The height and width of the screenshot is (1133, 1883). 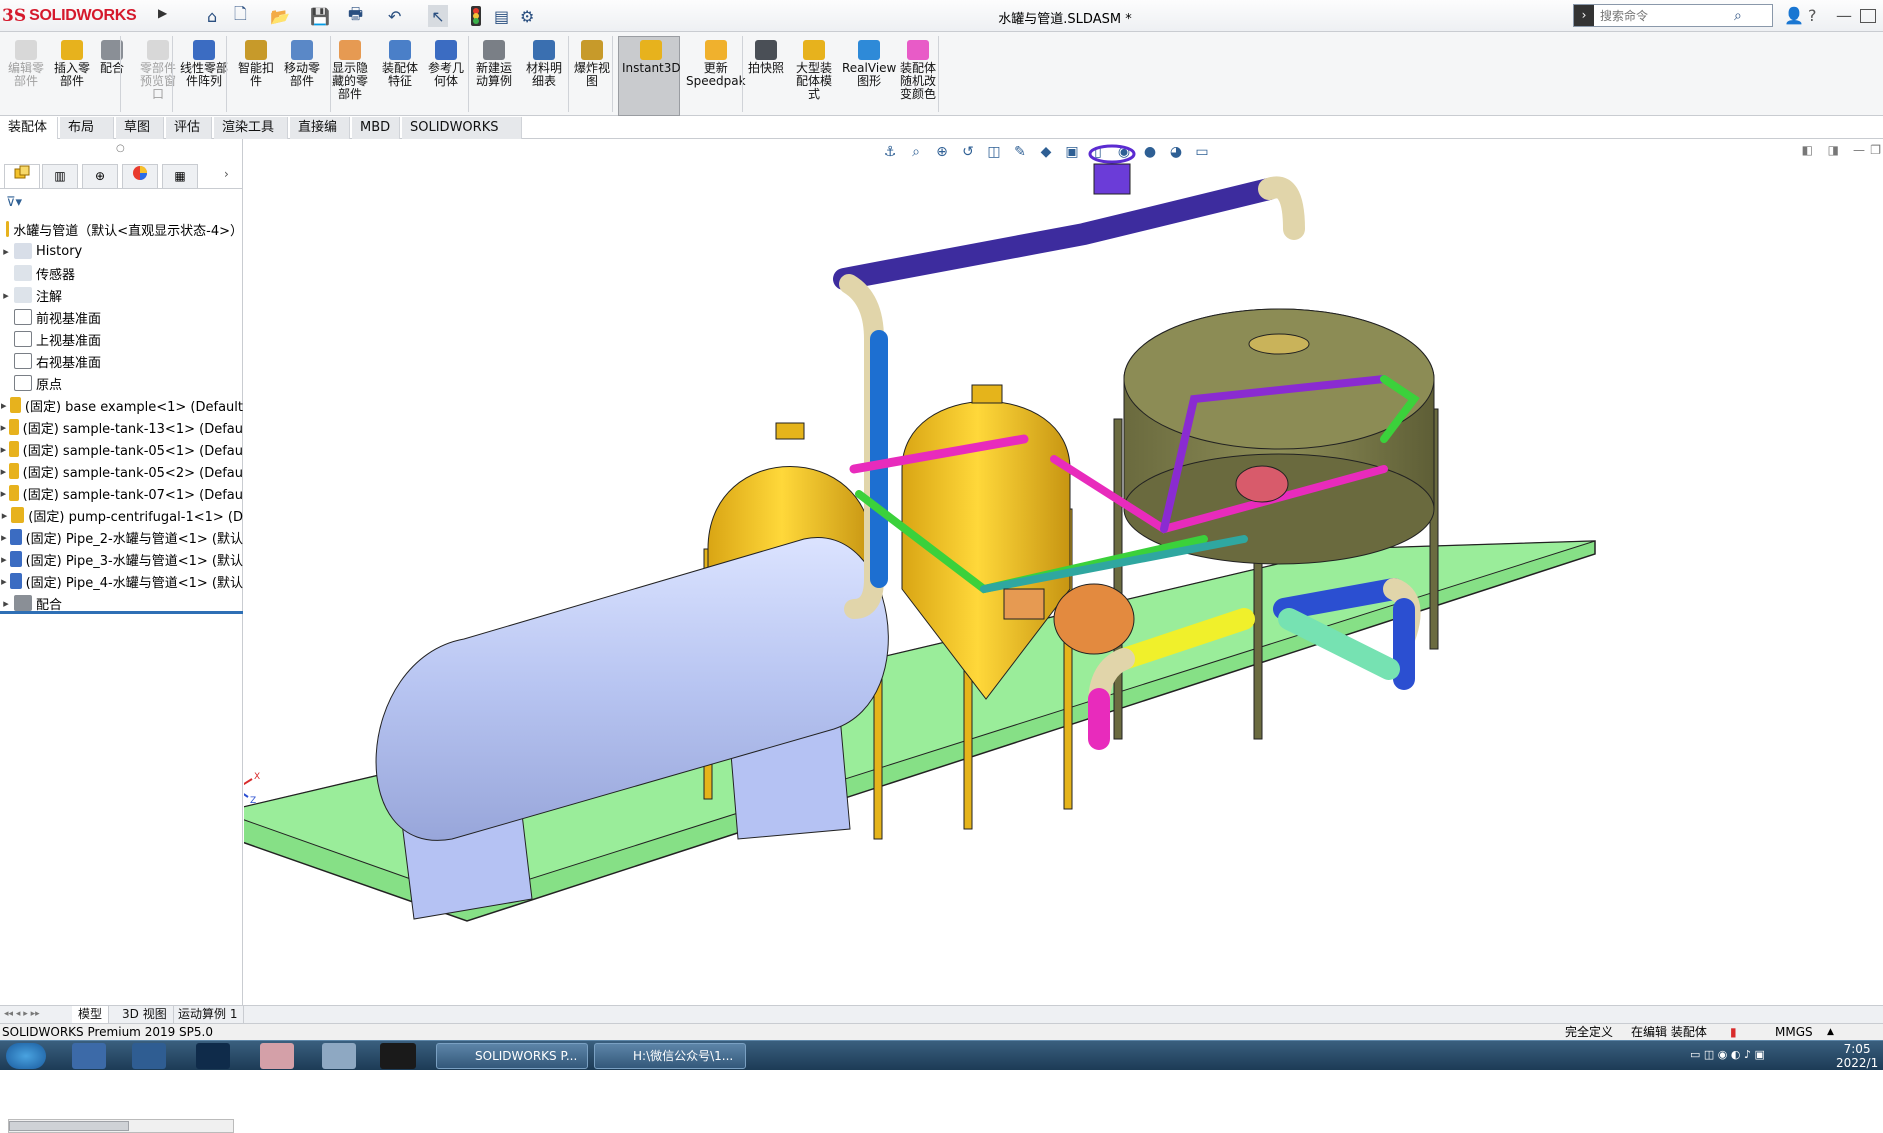 I want to click on check-valve, so click(x=1262, y=484).